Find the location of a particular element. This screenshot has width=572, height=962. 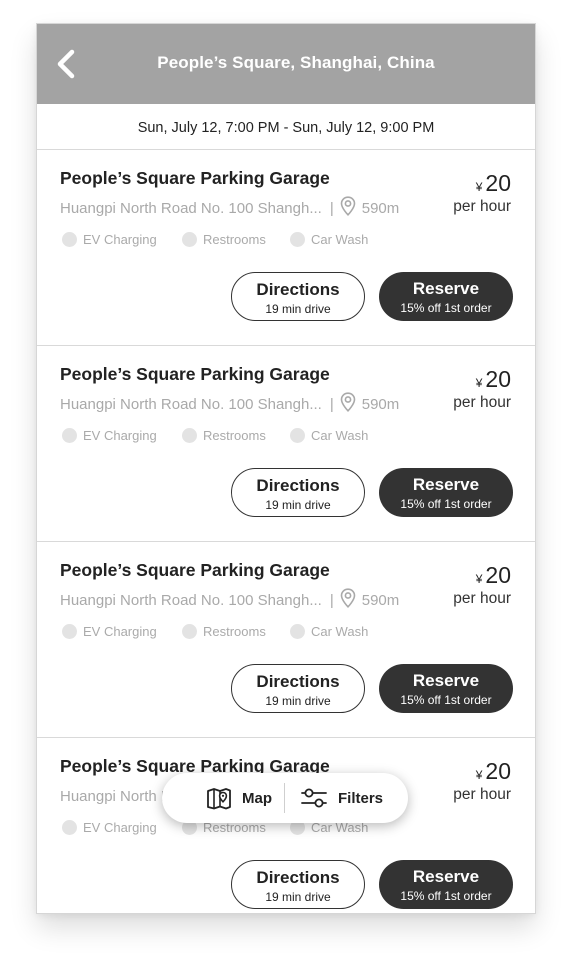

divider is located at coordinates (284, 798).